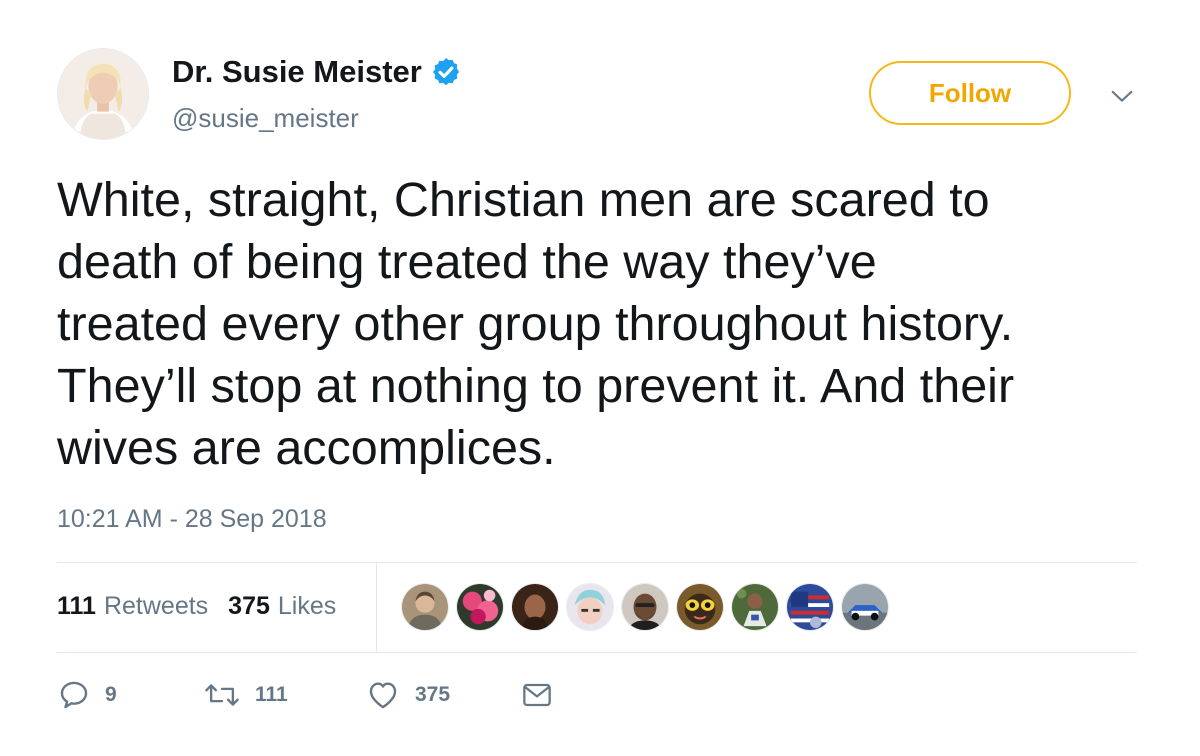  What do you see at coordinates (130, 695) in the screenshot?
I see `reply-button: 9` at bounding box center [130, 695].